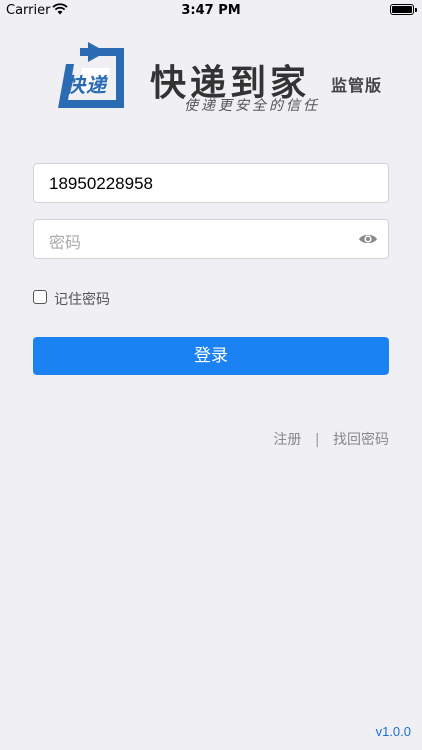 Image resolution: width=422 pixels, height=750 pixels. Describe the element at coordinates (361, 439) in the screenshot. I see `forgot-password-link: 找回密码` at that location.